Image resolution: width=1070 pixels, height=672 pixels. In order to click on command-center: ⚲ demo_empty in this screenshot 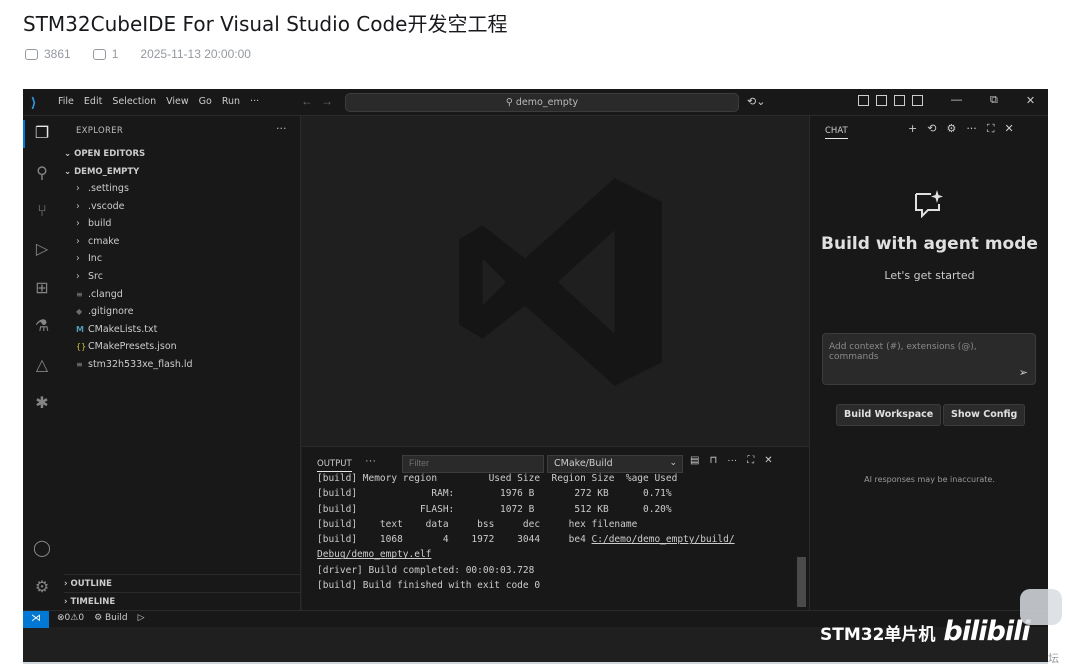, I will do `click(542, 102)`.